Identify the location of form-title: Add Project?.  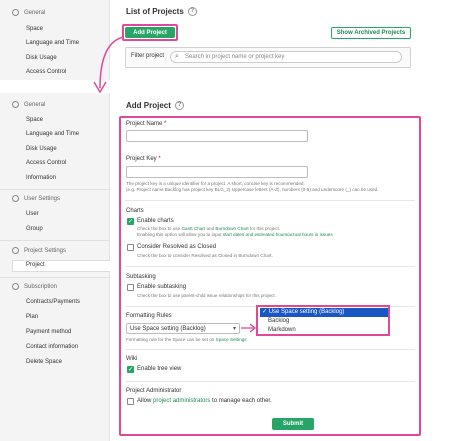
(155, 106).